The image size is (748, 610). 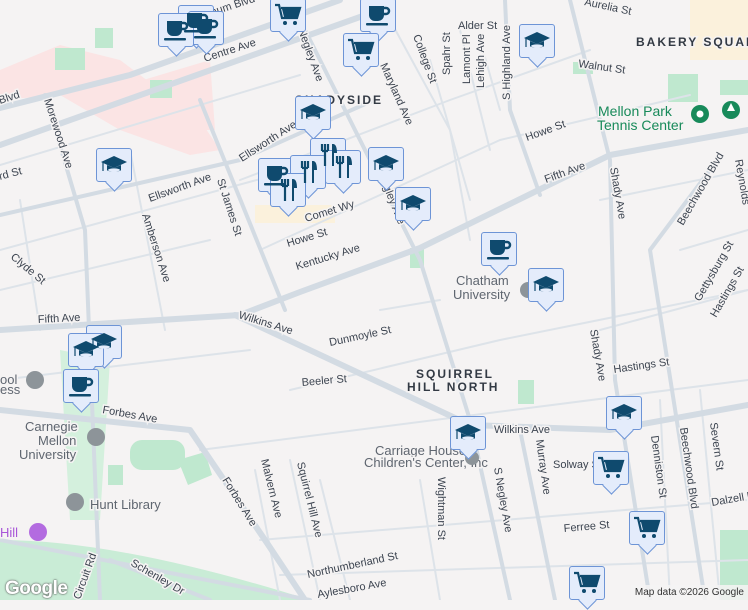 What do you see at coordinates (239, 501) in the screenshot?
I see `street-label: Forbes Ave` at bounding box center [239, 501].